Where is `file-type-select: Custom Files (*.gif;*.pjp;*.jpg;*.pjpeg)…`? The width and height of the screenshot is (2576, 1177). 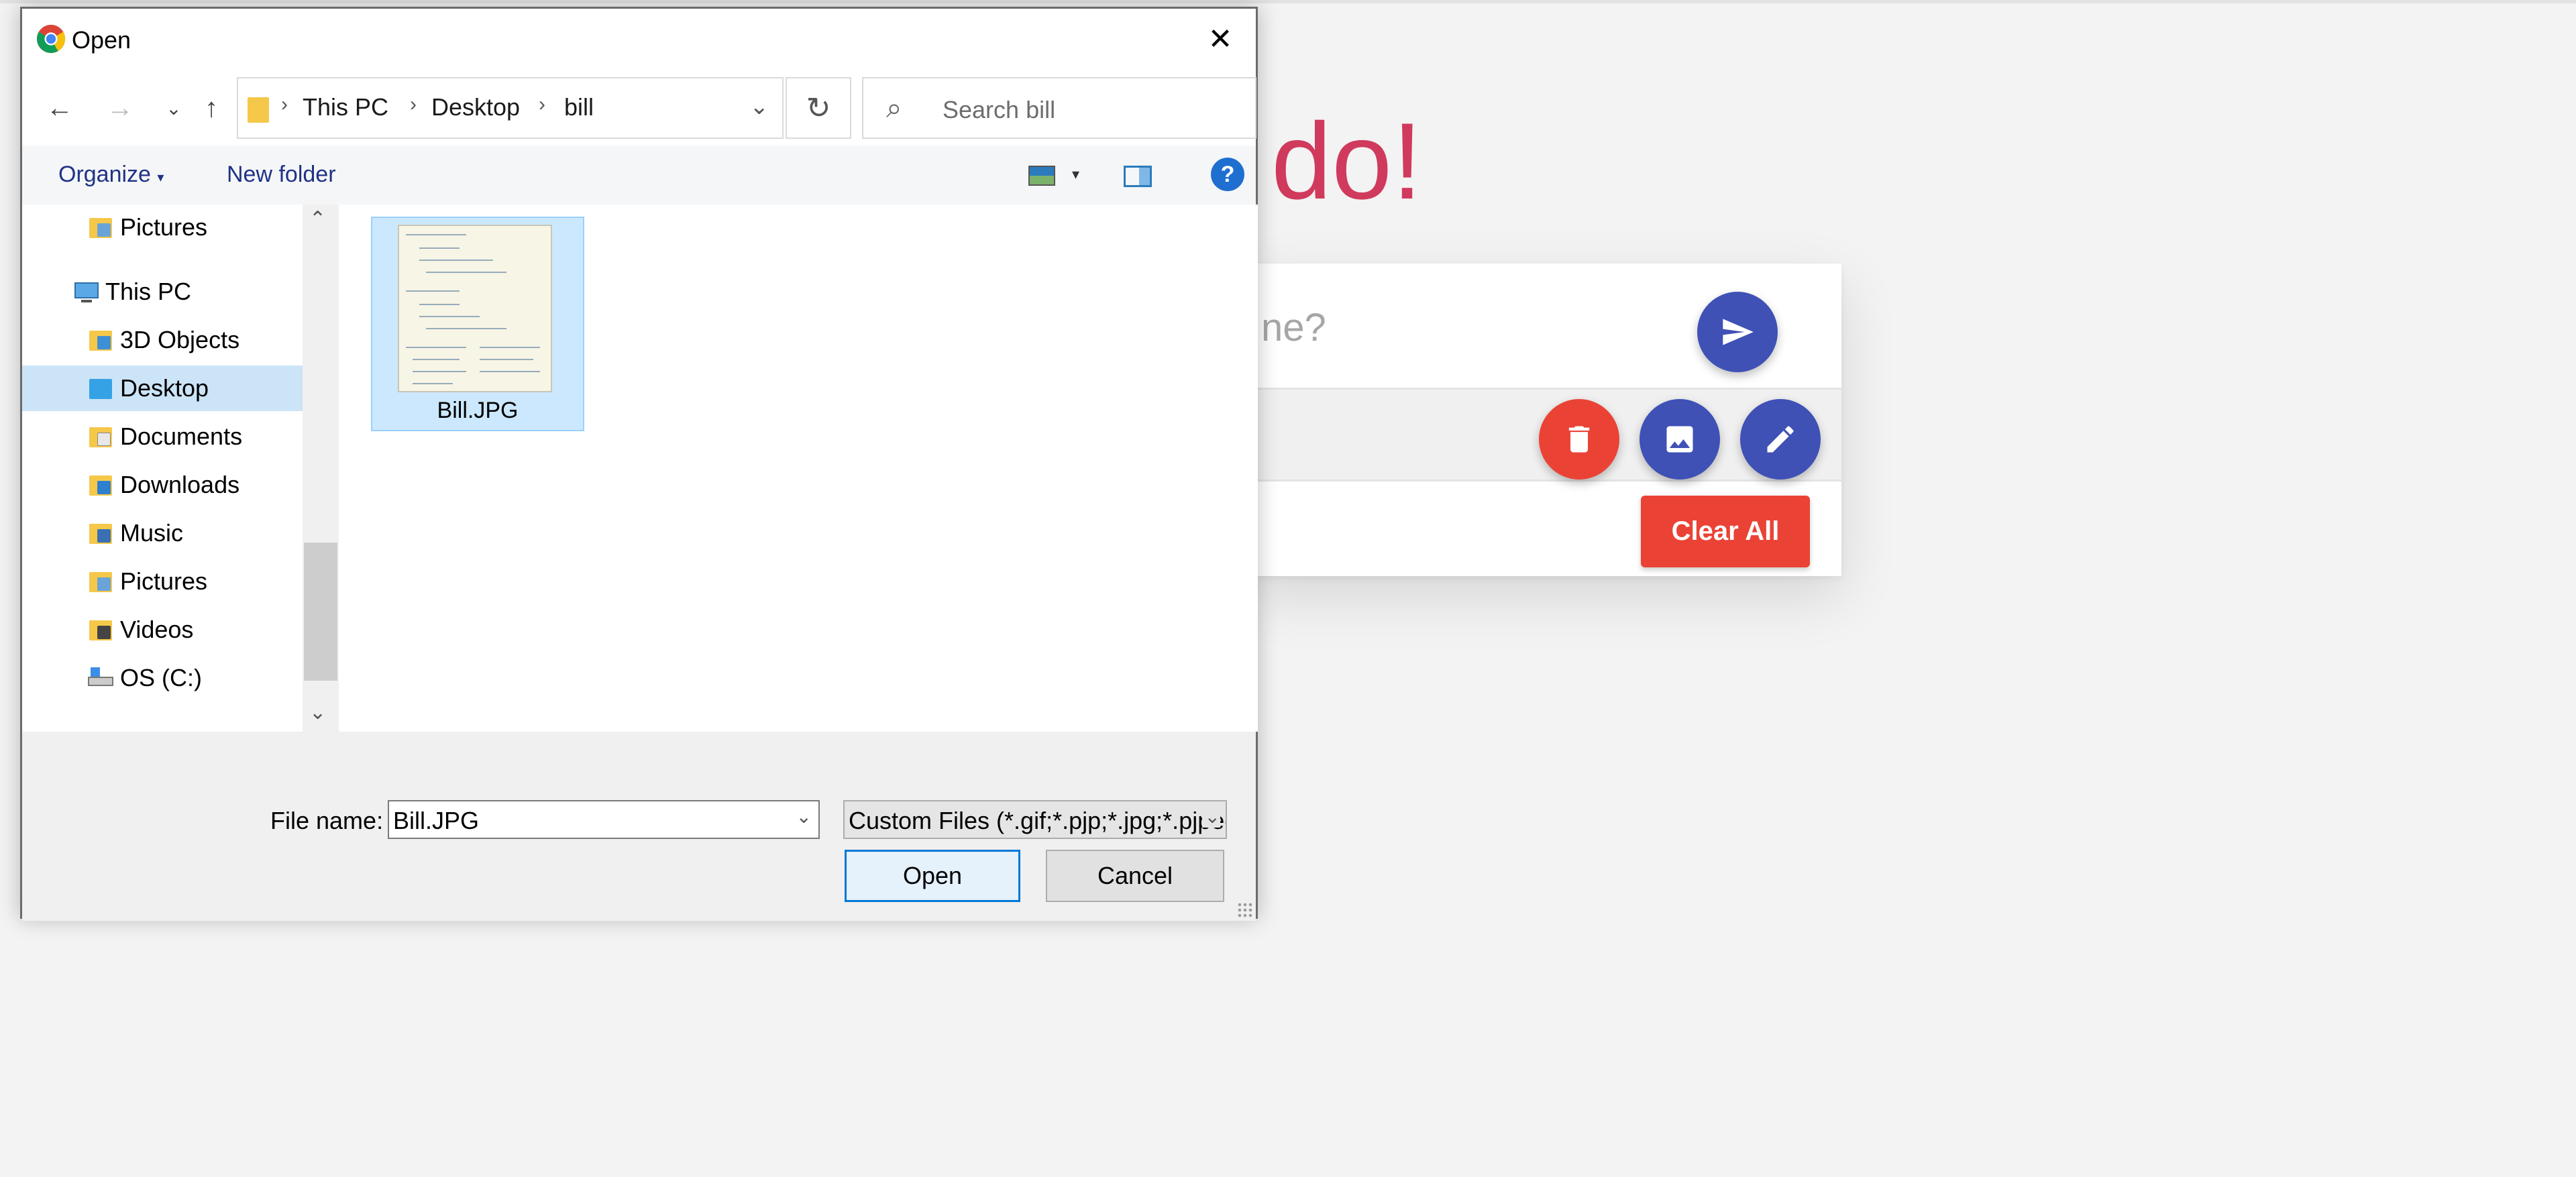 file-type-select: Custom Files (*.gif;*.pjp;*.jpg;*.pjpeg)… is located at coordinates (1035, 819).